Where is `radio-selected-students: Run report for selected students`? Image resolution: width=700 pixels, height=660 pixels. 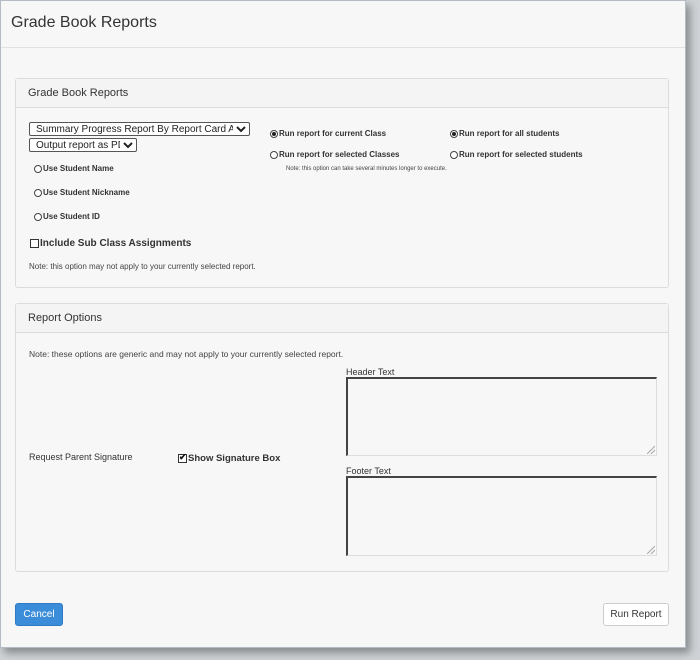
radio-selected-students: Run report for selected students is located at coordinates (516, 154).